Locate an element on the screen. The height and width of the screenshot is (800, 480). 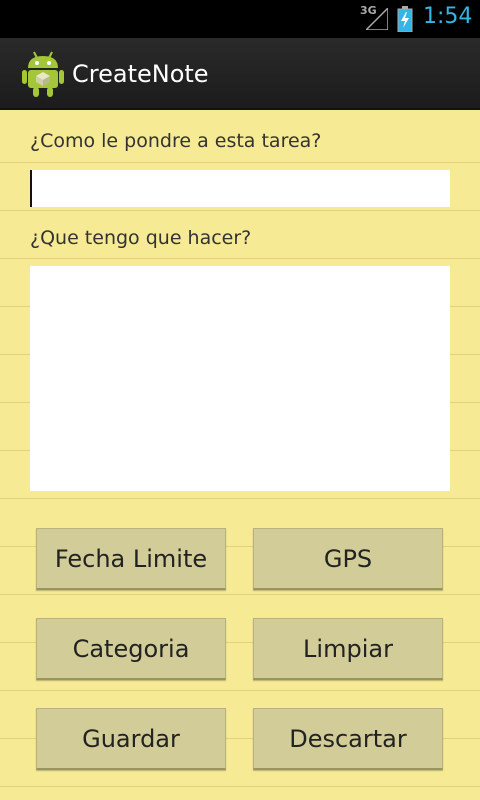
status-bar: 3G 1:54 is located at coordinates (240, 19).